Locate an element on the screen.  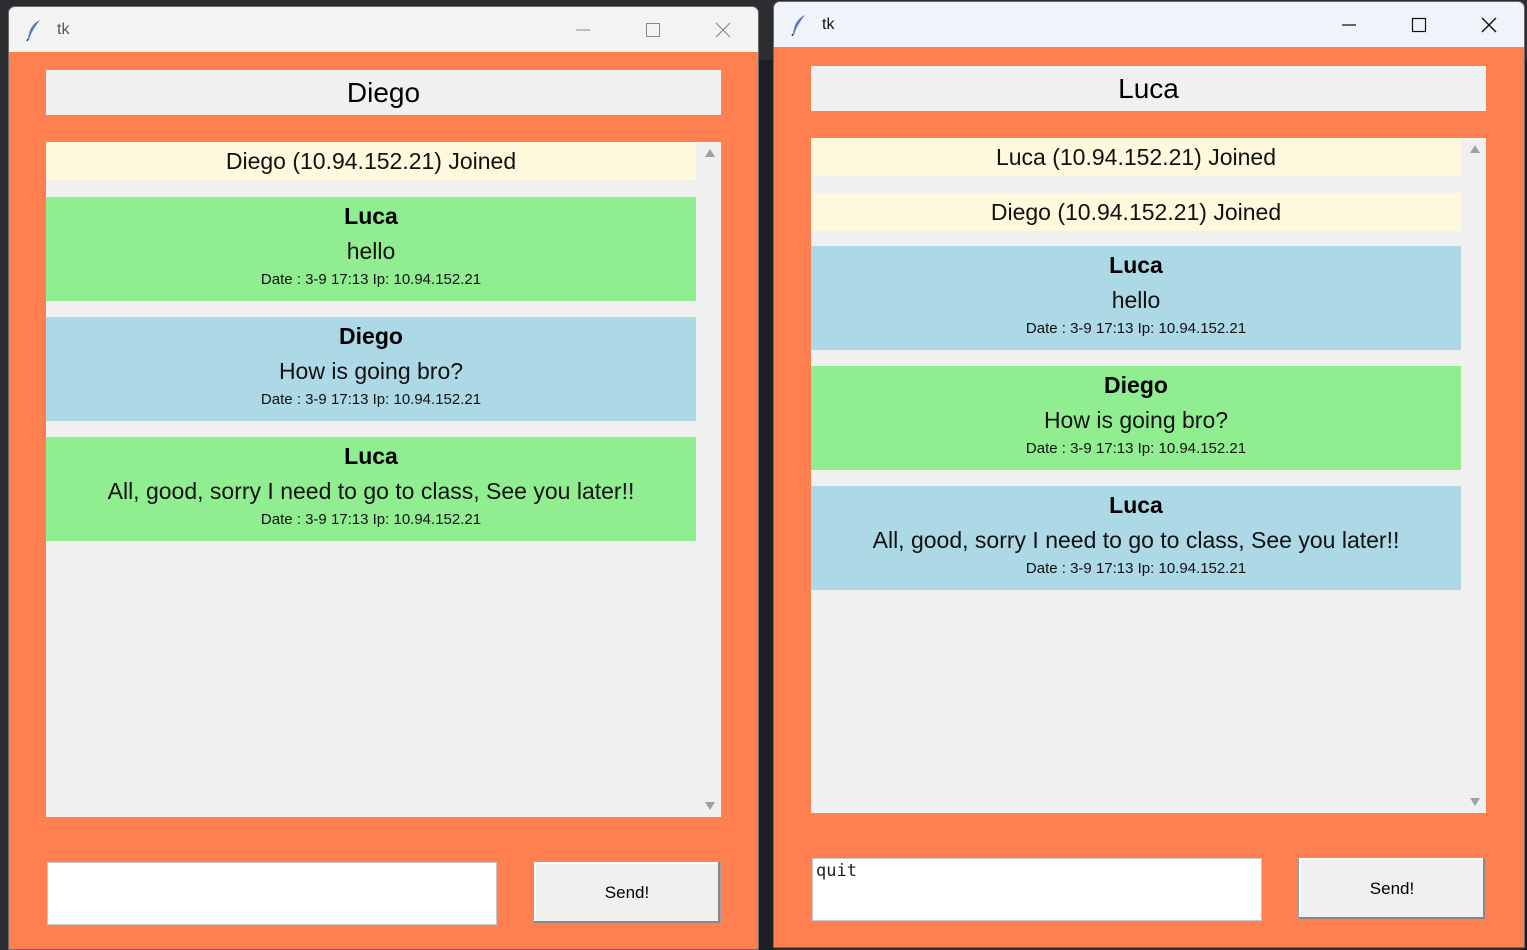
username-header: Diego is located at coordinates (383, 92).